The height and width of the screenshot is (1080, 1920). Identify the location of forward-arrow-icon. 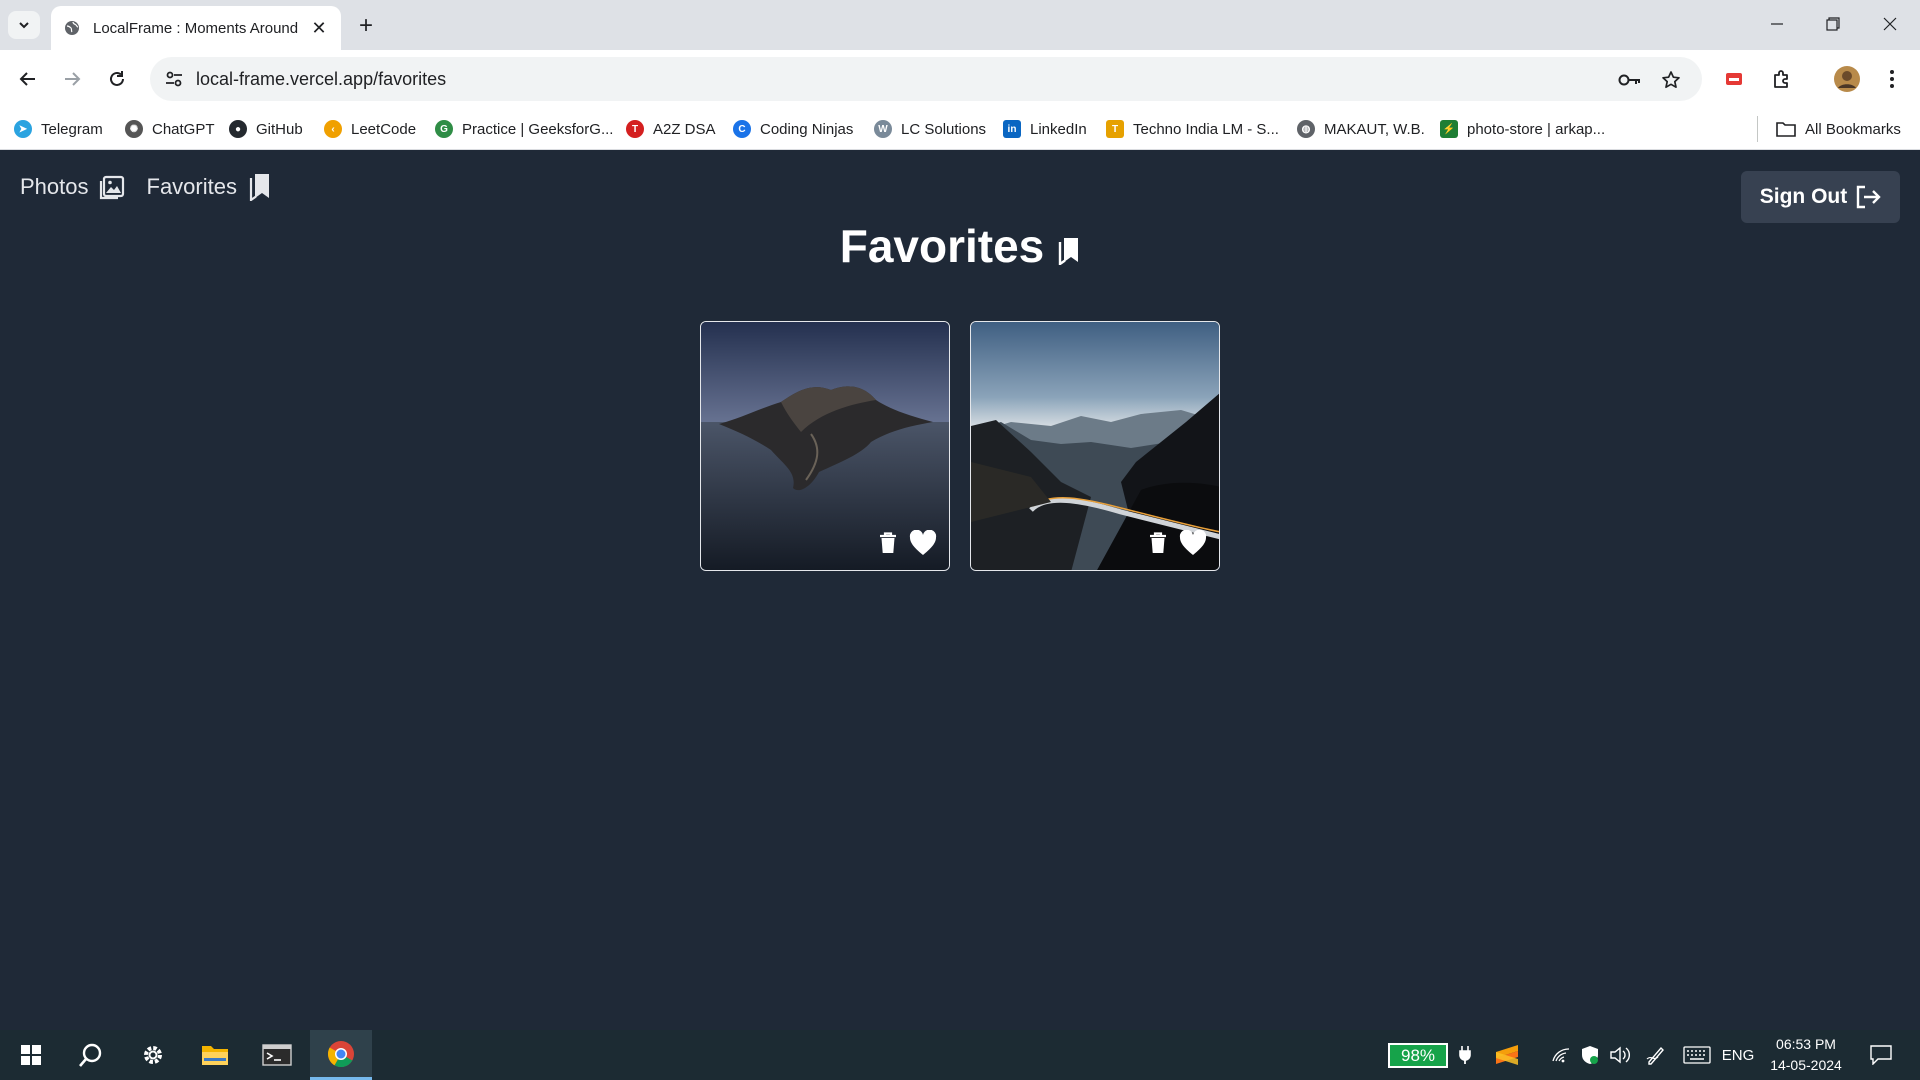
(72, 79).